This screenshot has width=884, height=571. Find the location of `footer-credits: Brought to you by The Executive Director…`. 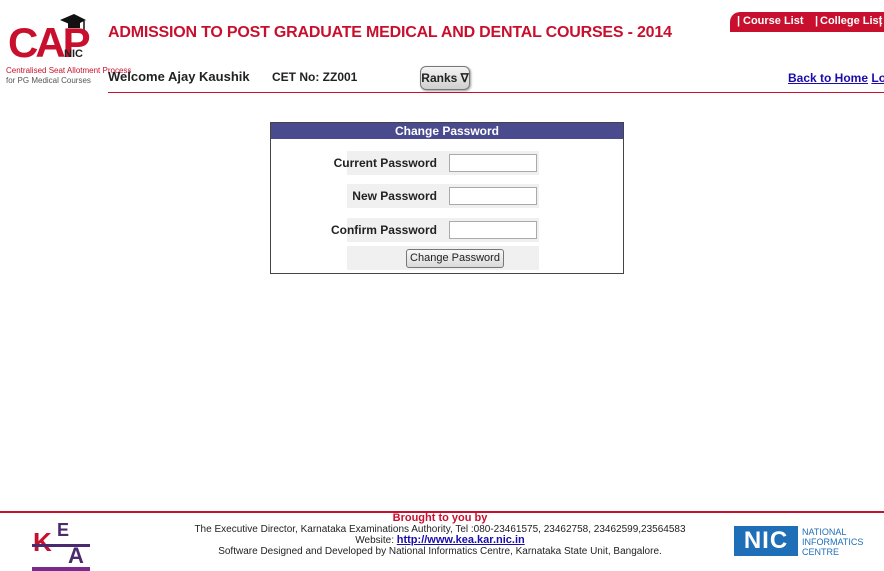

footer-credits: Brought to you by The Executive Director… is located at coordinates (440, 535).